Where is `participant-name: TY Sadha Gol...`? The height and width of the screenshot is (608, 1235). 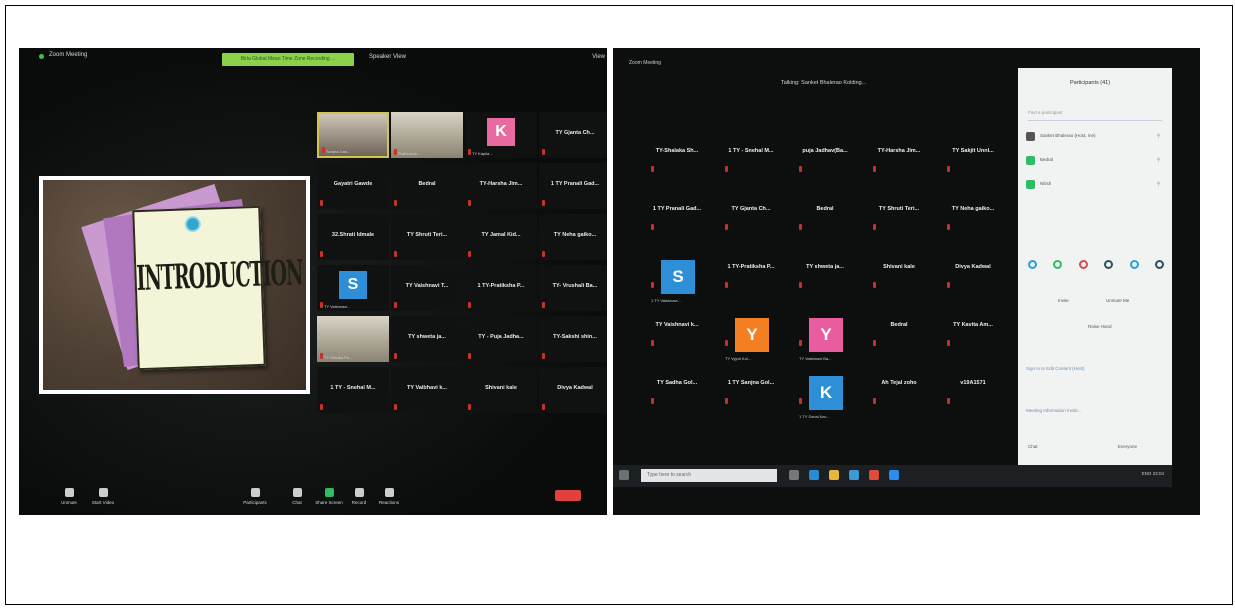
participant-name: TY Sadha Gol... is located at coordinates (677, 383).